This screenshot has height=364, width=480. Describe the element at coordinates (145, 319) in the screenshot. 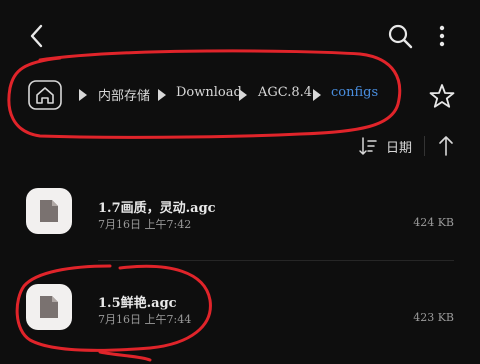

I see `file-date: 7月16日 上午7:44` at that location.